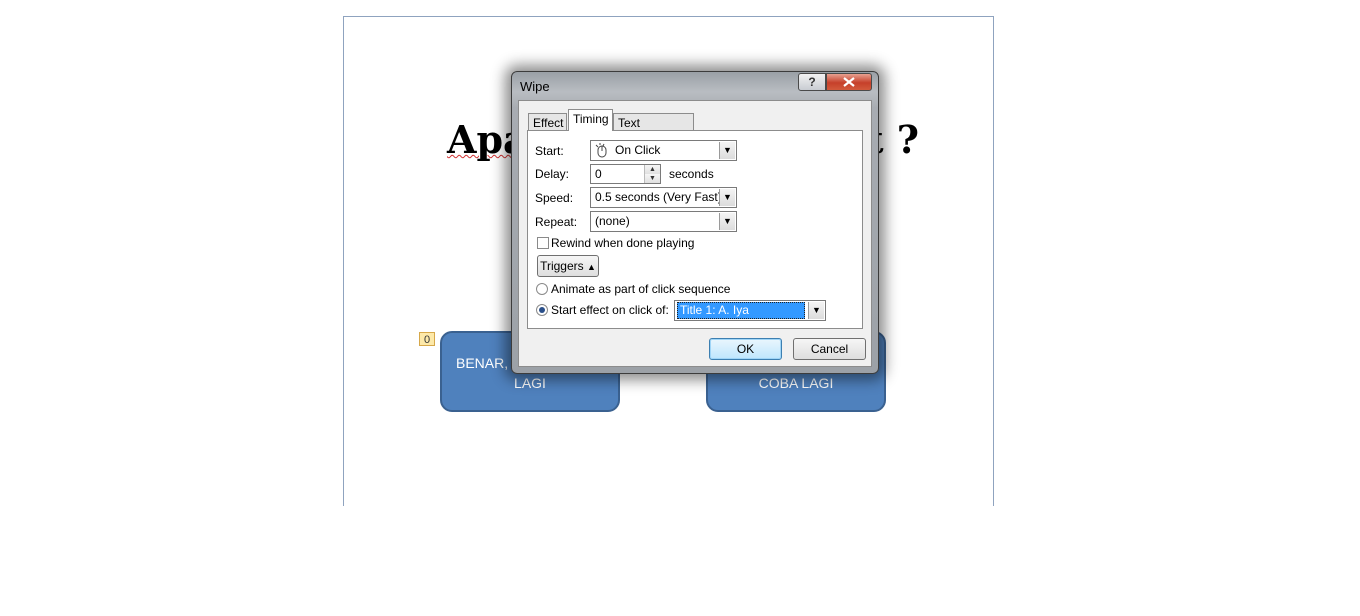 The image size is (1360, 616). I want to click on dialog-title: Wipe, so click(535, 86).